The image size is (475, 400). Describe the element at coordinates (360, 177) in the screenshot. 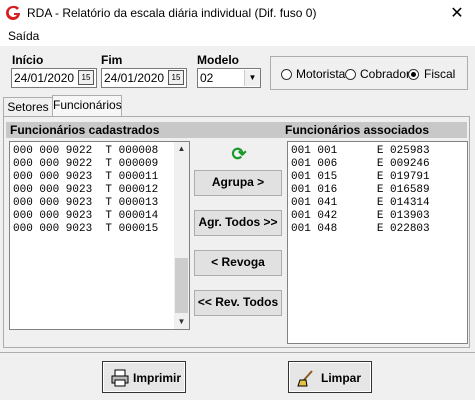

I see `list-item: 001 015 E 019791` at that location.